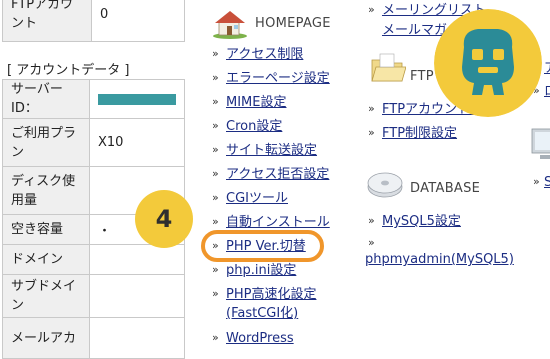 This screenshot has width=550, height=359. I want to click on disk-usage-label: ディスク使用量, so click(46, 190).